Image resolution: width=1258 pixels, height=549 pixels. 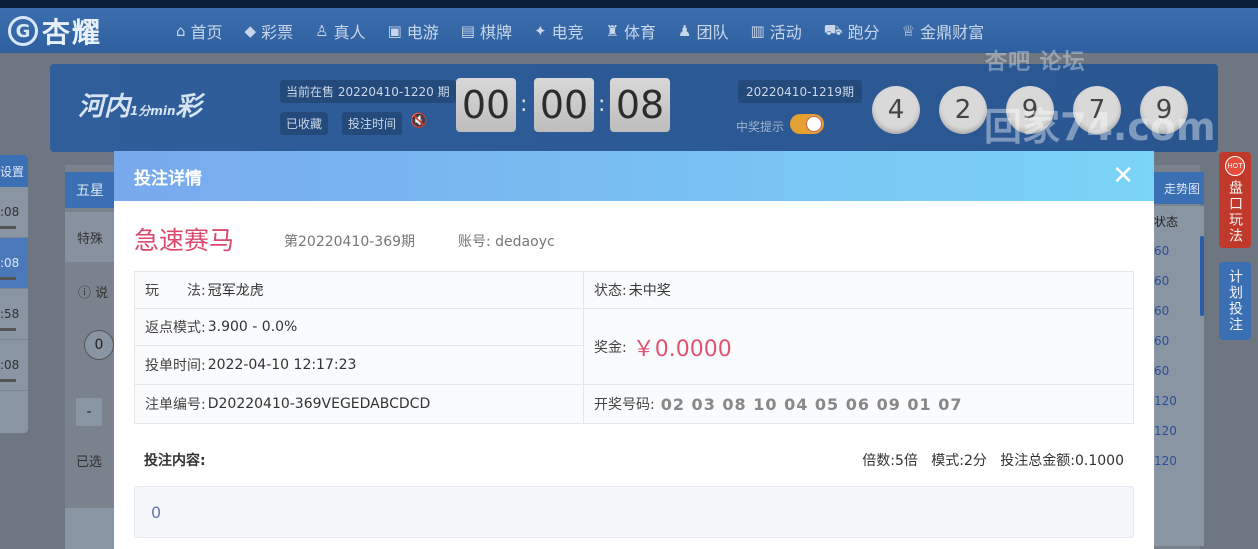 I want to click on nav-item-sports: ♜ 体育, so click(x=631, y=31).